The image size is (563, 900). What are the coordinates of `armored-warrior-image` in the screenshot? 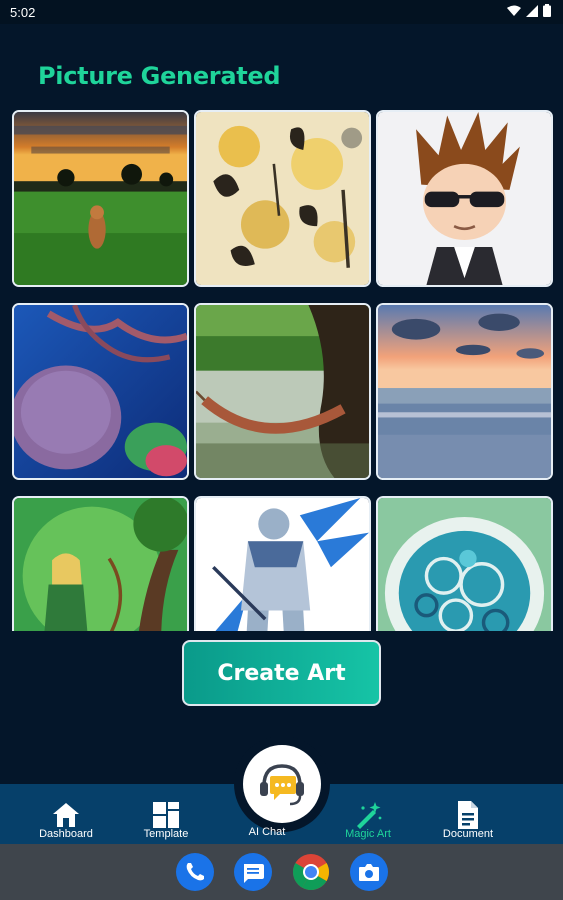 It's located at (282, 564).